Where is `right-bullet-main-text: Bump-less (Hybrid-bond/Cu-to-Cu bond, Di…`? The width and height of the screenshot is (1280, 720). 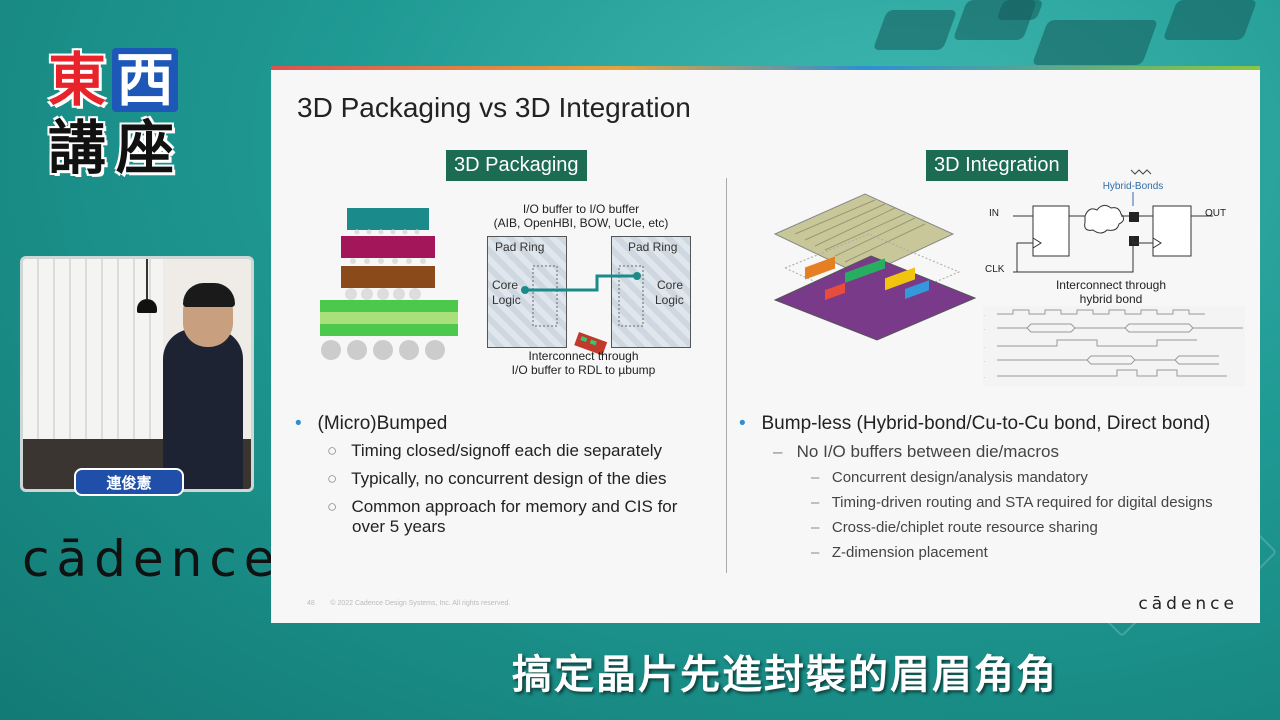
right-bullet-main-text: Bump-less (Hybrid-bond/Cu-to-Cu bond, Di… is located at coordinates (986, 423).